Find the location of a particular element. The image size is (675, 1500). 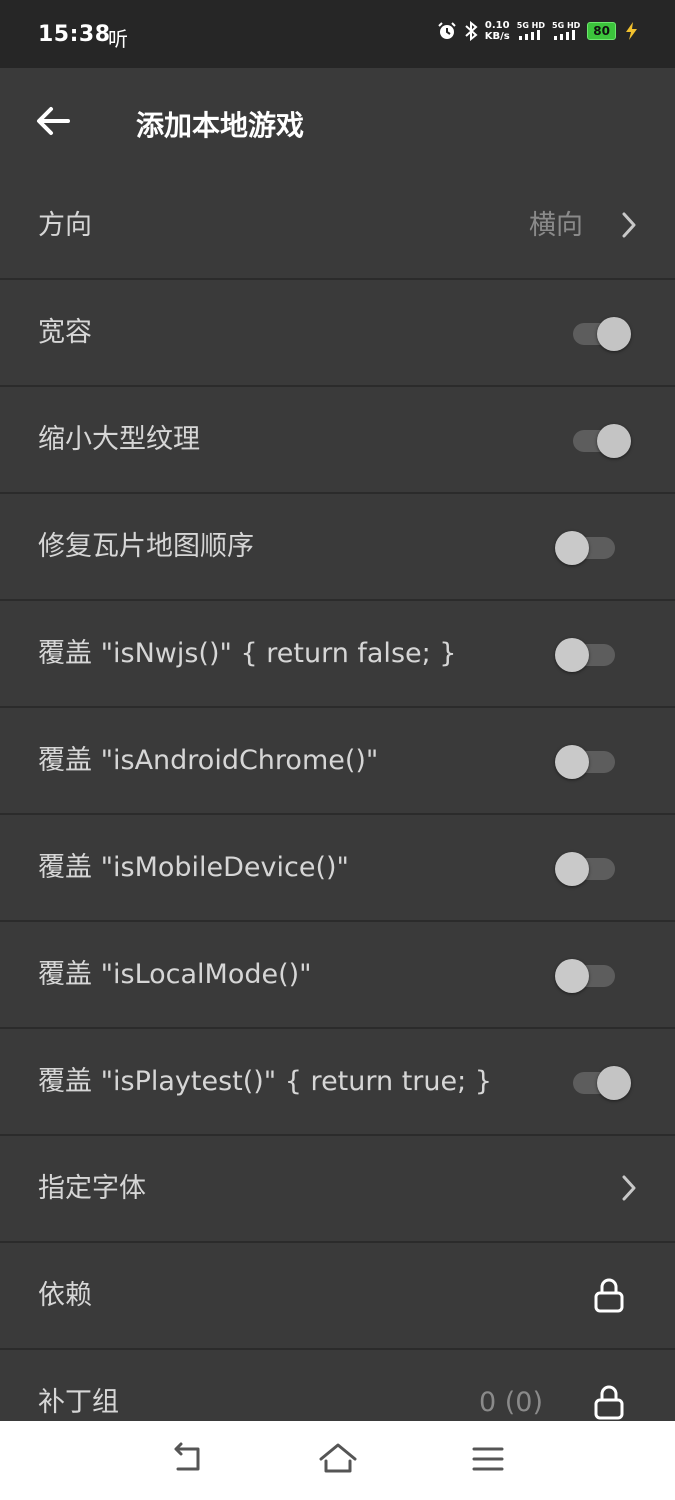

setting-label: 覆盖 "isMobileDevice()" is located at coordinates (193, 867).